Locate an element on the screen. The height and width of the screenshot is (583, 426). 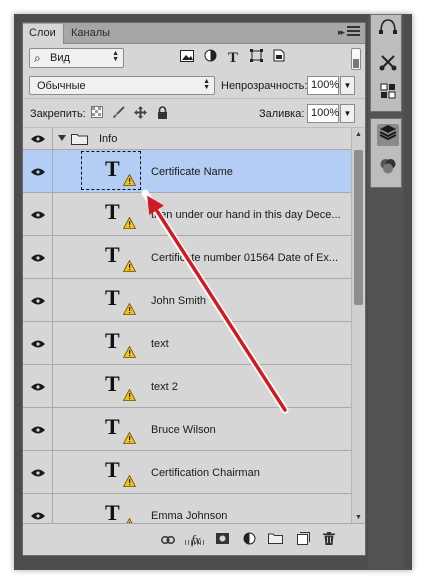
layers-bottom-bar: fx is located at coordinates (194, 539).